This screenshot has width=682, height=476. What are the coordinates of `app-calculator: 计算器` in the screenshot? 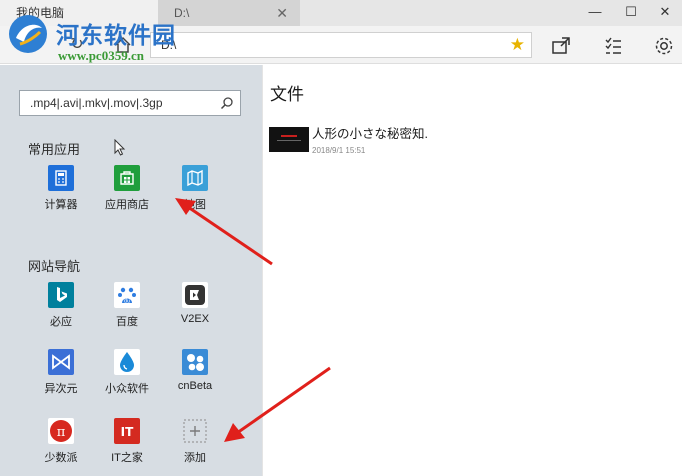 It's located at (60, 191).